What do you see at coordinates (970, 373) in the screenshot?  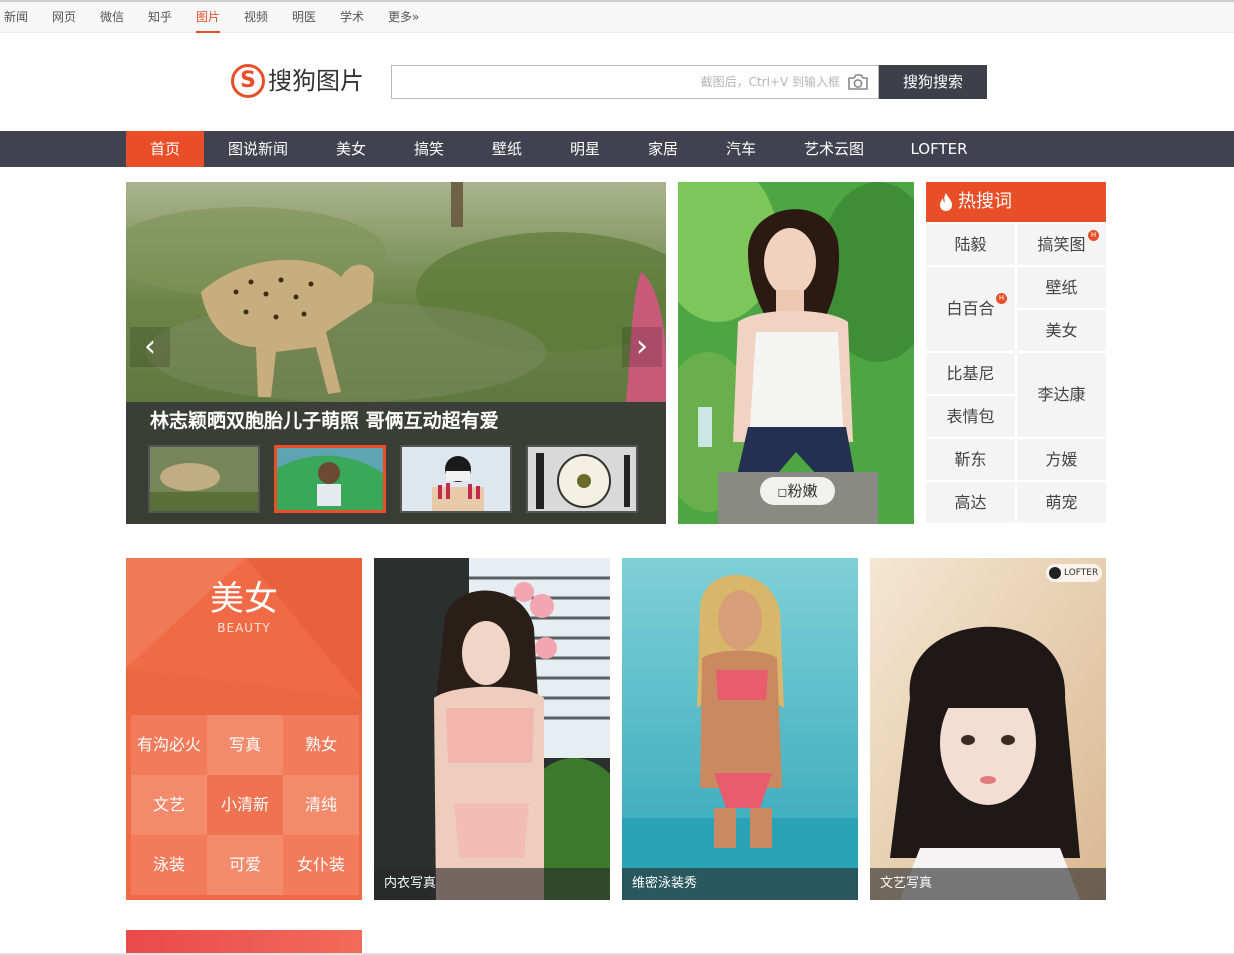 I see `hot-term: 比基尼` at bounding box center [970, 373].